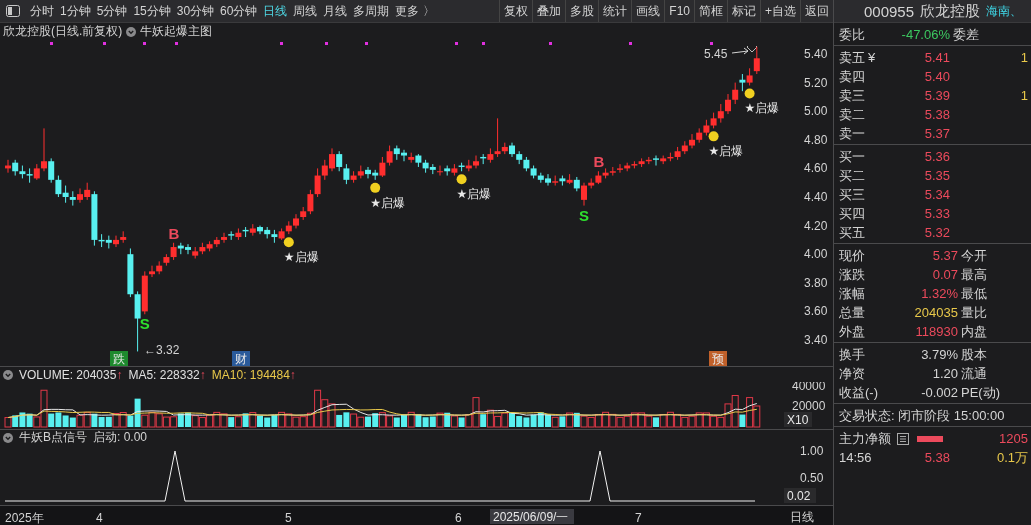  I want to click on tick-volume: 0.1万, so click(1012, 457).